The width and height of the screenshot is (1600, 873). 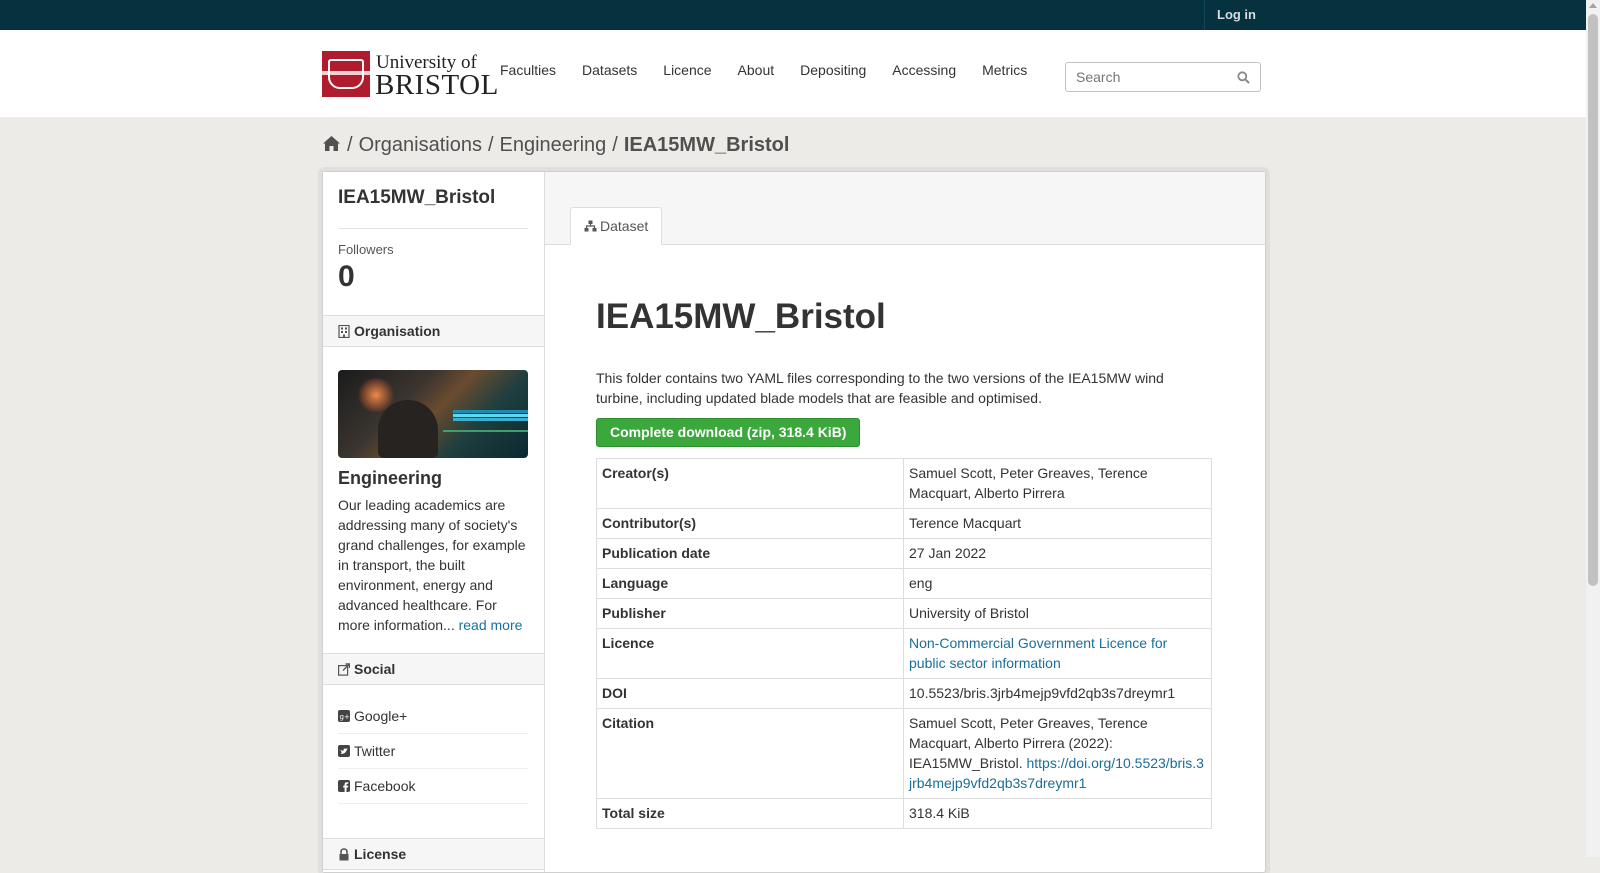 I want to click on license-heading: License, so click(x=433, y=854).